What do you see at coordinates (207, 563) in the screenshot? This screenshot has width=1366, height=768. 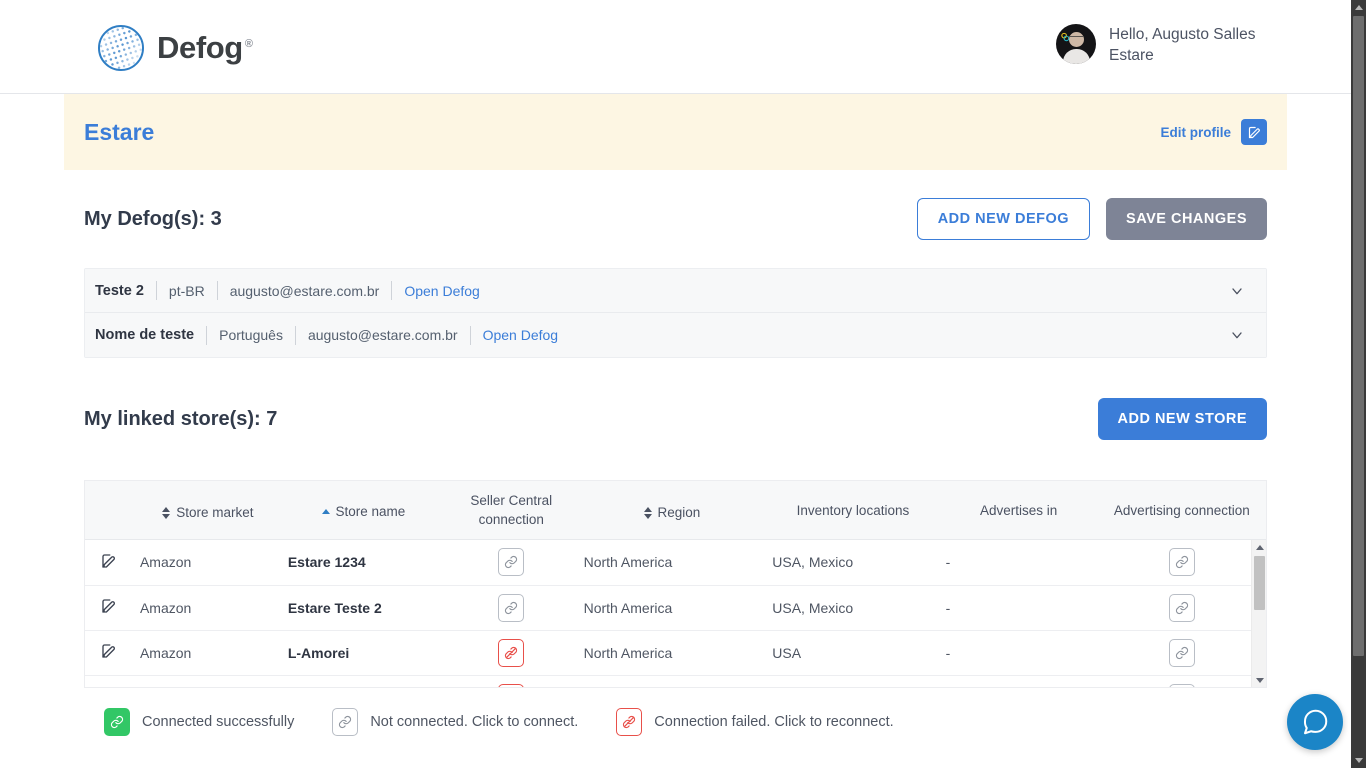 I see `cell-store-market: Amazon` at bounding box center [207, 563].